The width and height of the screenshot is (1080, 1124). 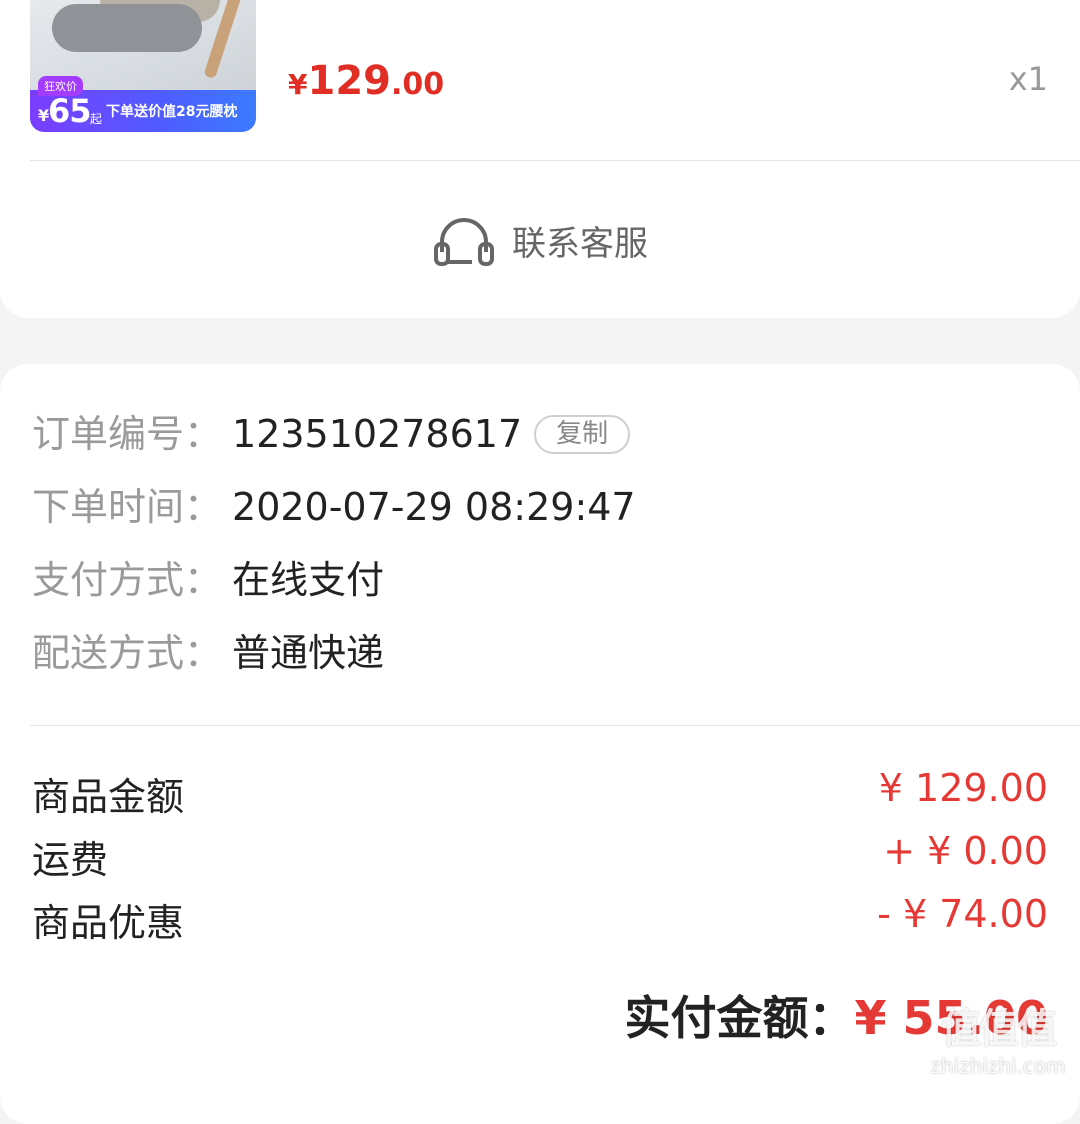 What do you see at coordinates (417, 84) in the screenshot?
I see `price-decimal: .00` at bounding box center [417, 84].